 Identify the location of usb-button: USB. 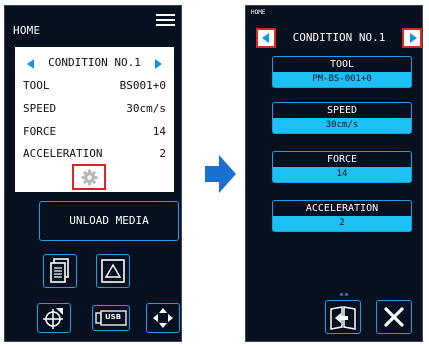
(111, 318).